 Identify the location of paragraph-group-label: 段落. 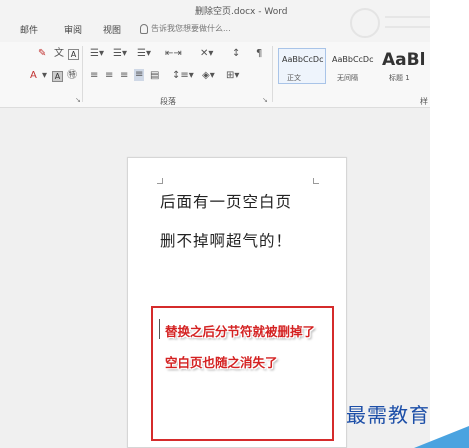
(168, 101).